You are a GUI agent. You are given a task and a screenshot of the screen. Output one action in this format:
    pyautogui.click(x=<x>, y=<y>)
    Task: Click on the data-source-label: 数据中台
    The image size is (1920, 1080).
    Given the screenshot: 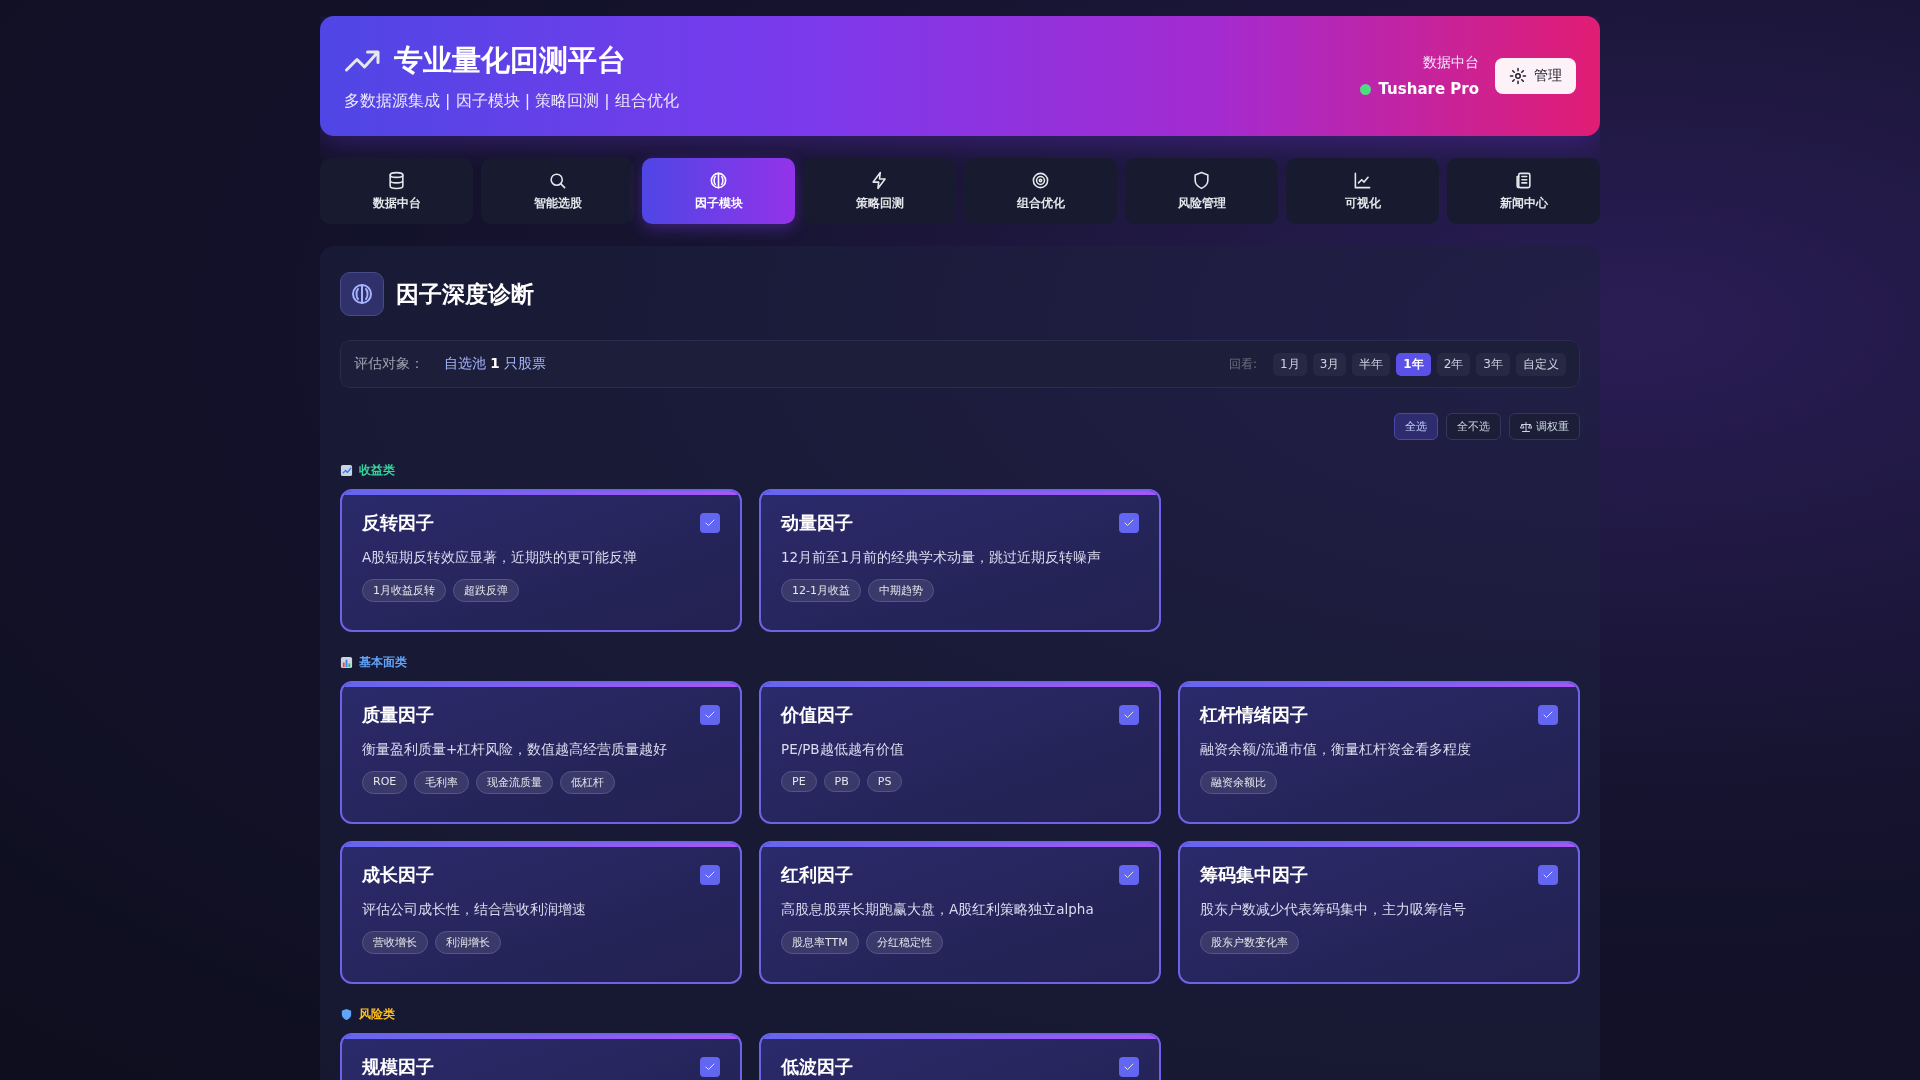 What is the action you would take?
    pyautogui.click(x=1451, y=63)
    